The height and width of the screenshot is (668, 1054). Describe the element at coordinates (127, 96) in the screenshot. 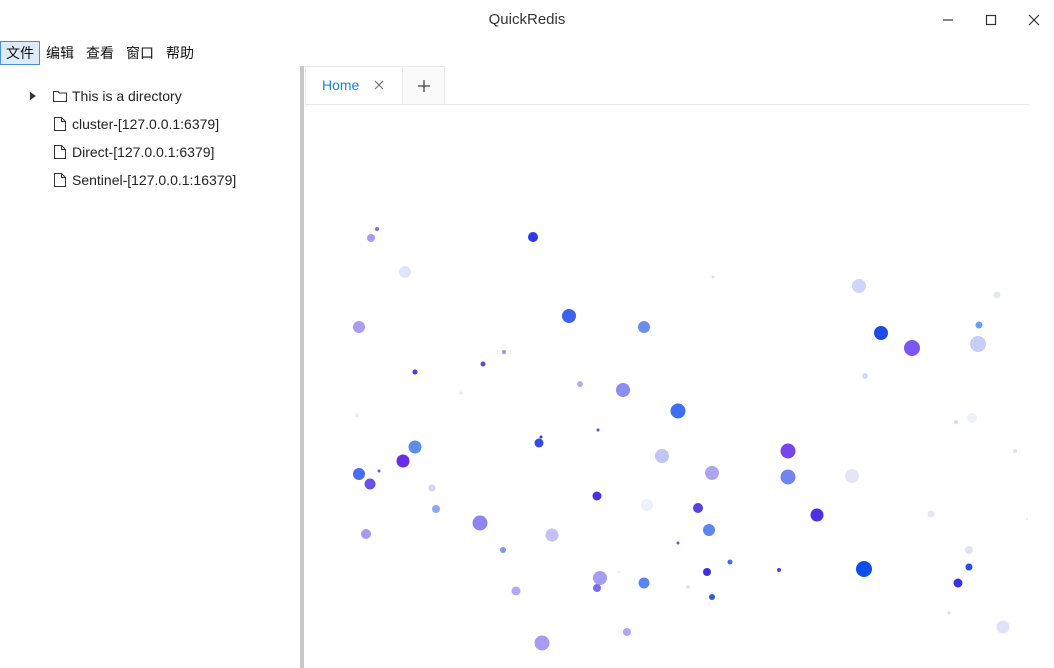

I see `tree-item-label: This is a directory` at that location.